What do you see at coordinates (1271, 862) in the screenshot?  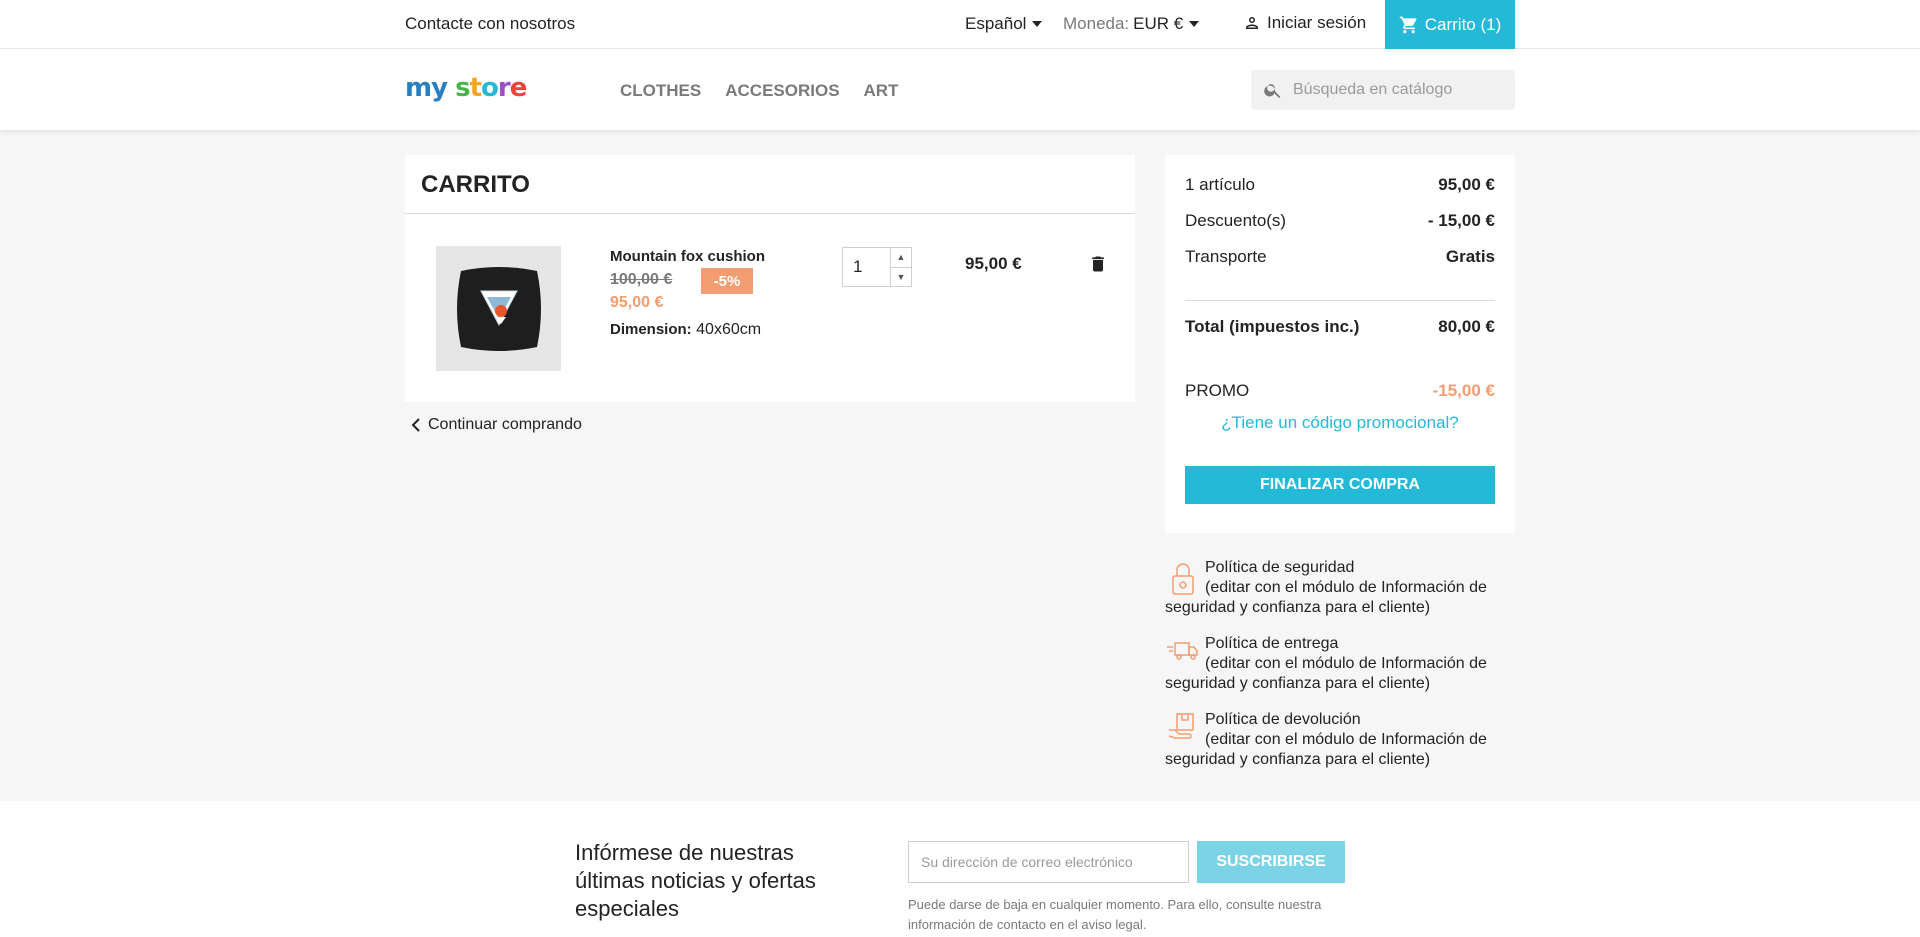 I see `subscribe-button: SUSCRIBIRSE` at bounding box center [1271, 862].